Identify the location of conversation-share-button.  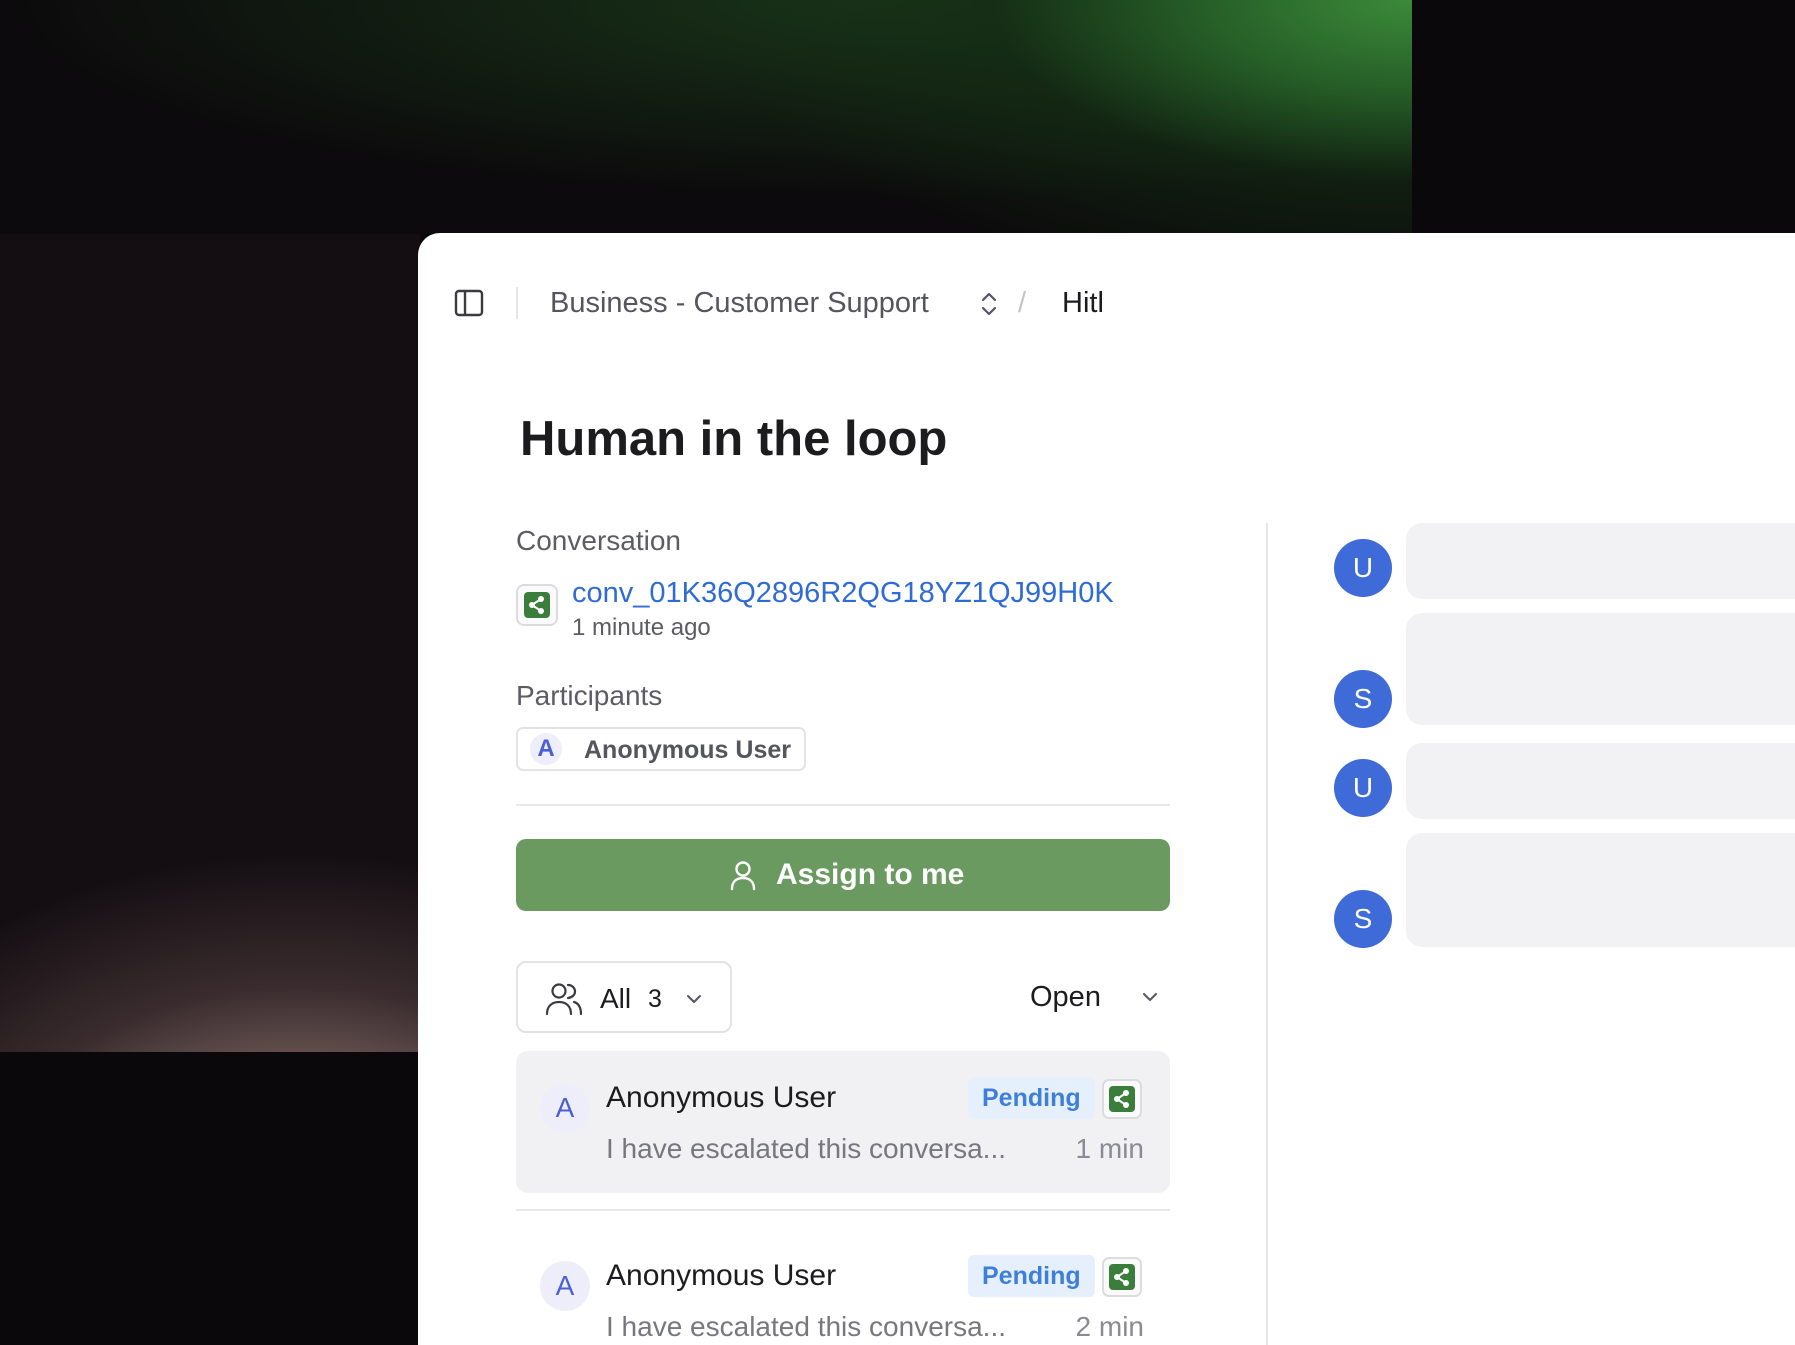
(537, 605).